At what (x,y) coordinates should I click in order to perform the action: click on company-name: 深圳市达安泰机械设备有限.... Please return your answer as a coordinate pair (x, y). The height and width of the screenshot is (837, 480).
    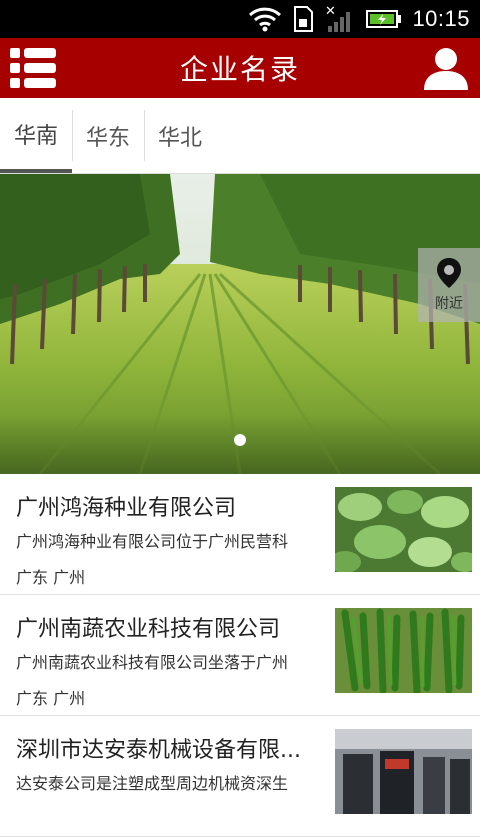
    Looking at the image, I should click on (158, 750).